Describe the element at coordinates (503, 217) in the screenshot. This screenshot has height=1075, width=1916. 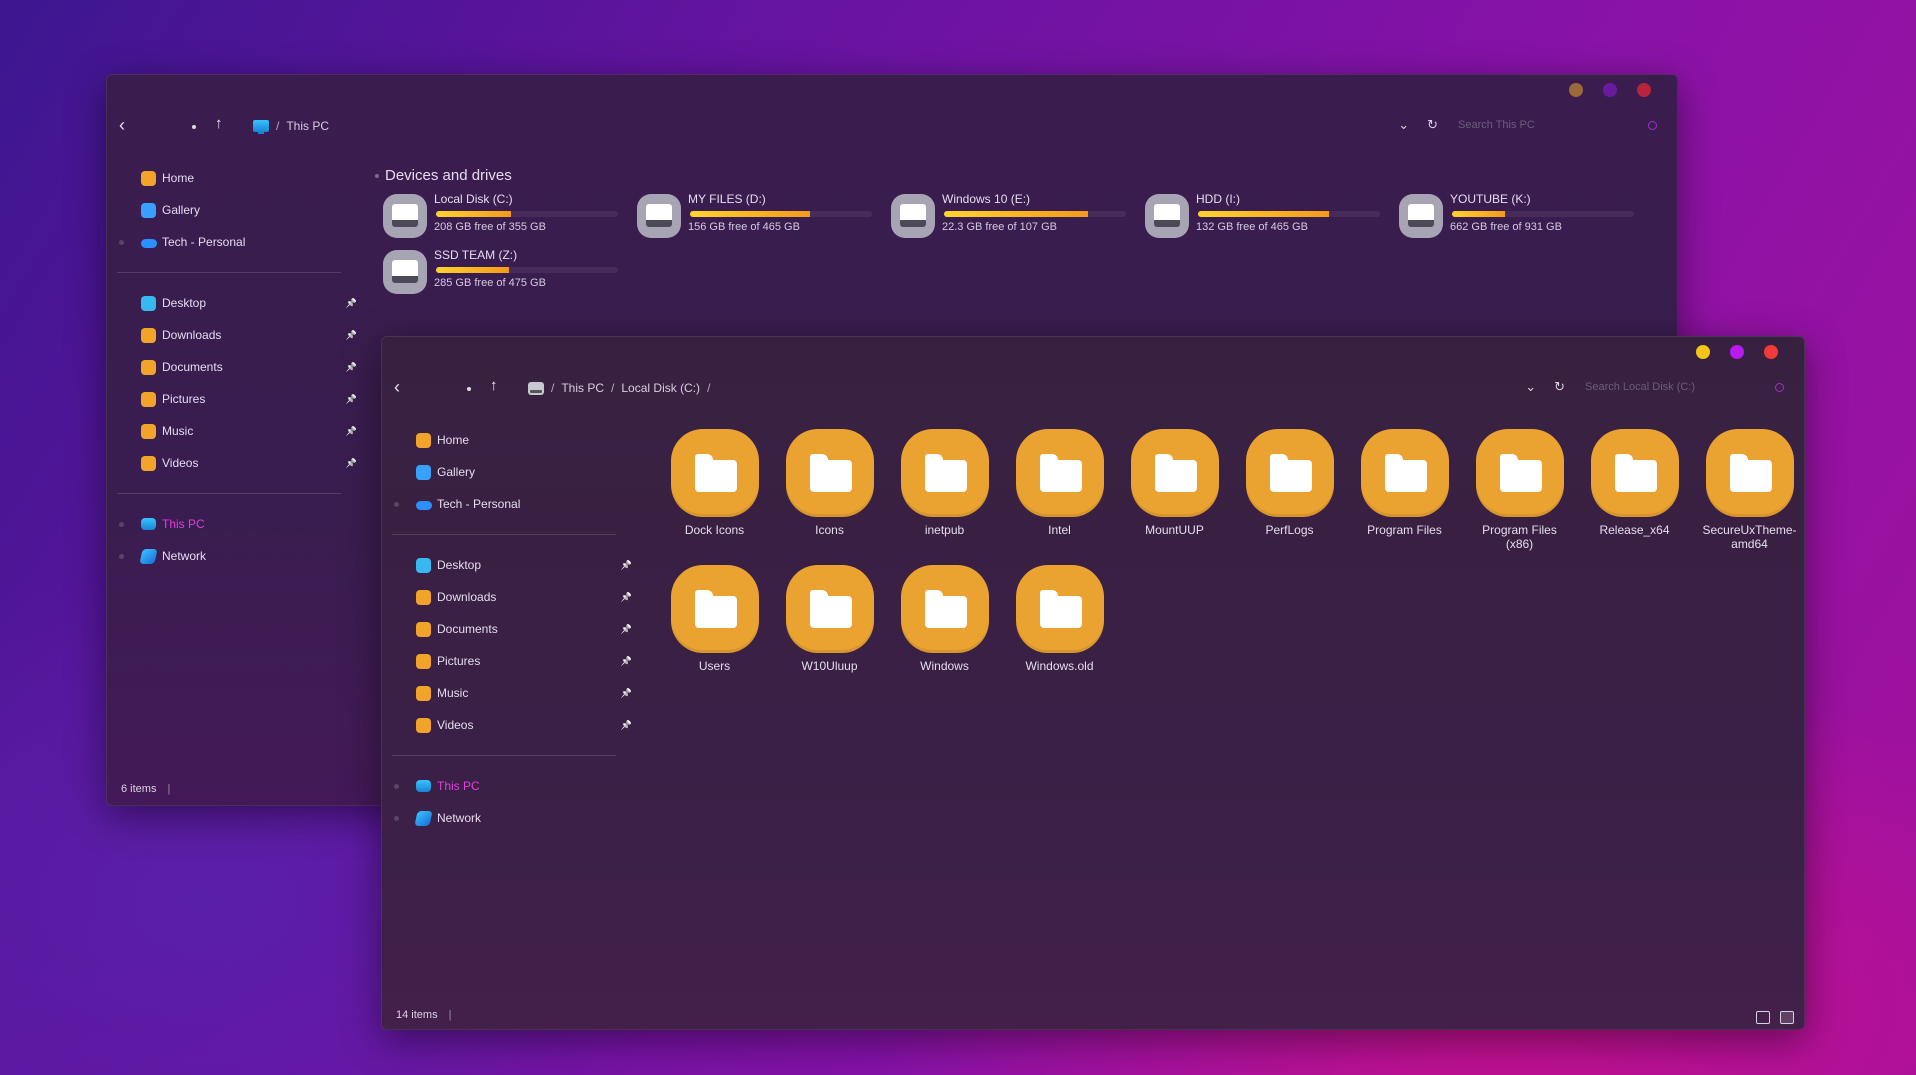
I see `drive-item: Local Disk (C:) 208 GB free of 355 GB` at that location.